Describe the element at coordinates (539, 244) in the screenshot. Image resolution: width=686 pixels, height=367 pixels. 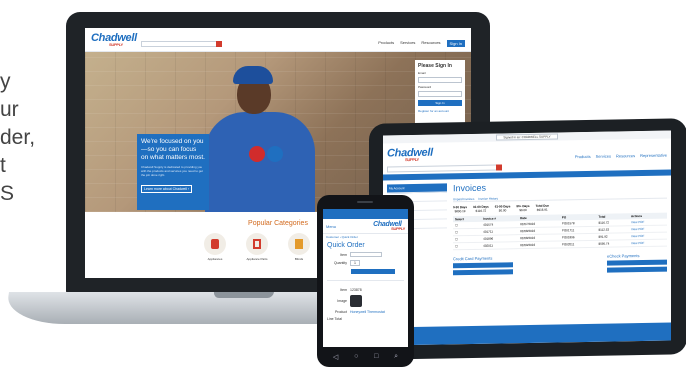
I see `invoice-date: 02/09/2016` at that location.